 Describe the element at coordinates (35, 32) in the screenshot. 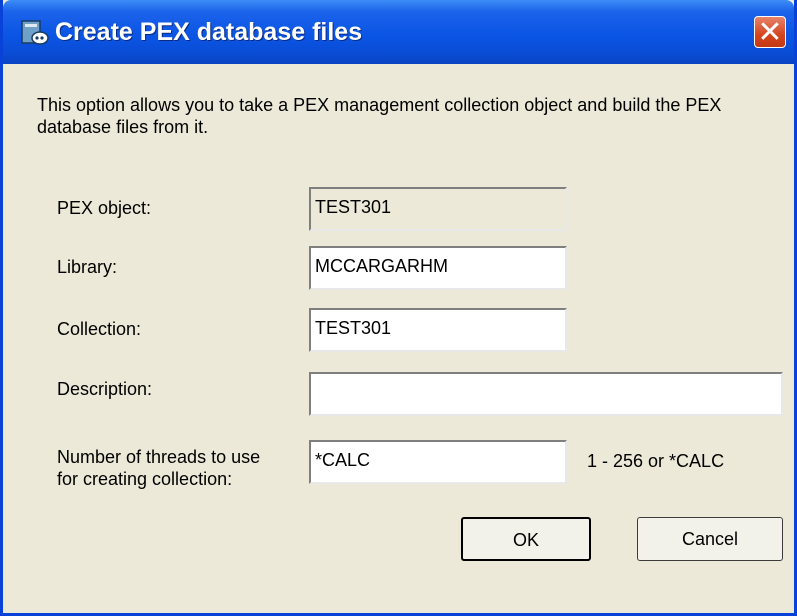

I see `database-window-icon` at that location.